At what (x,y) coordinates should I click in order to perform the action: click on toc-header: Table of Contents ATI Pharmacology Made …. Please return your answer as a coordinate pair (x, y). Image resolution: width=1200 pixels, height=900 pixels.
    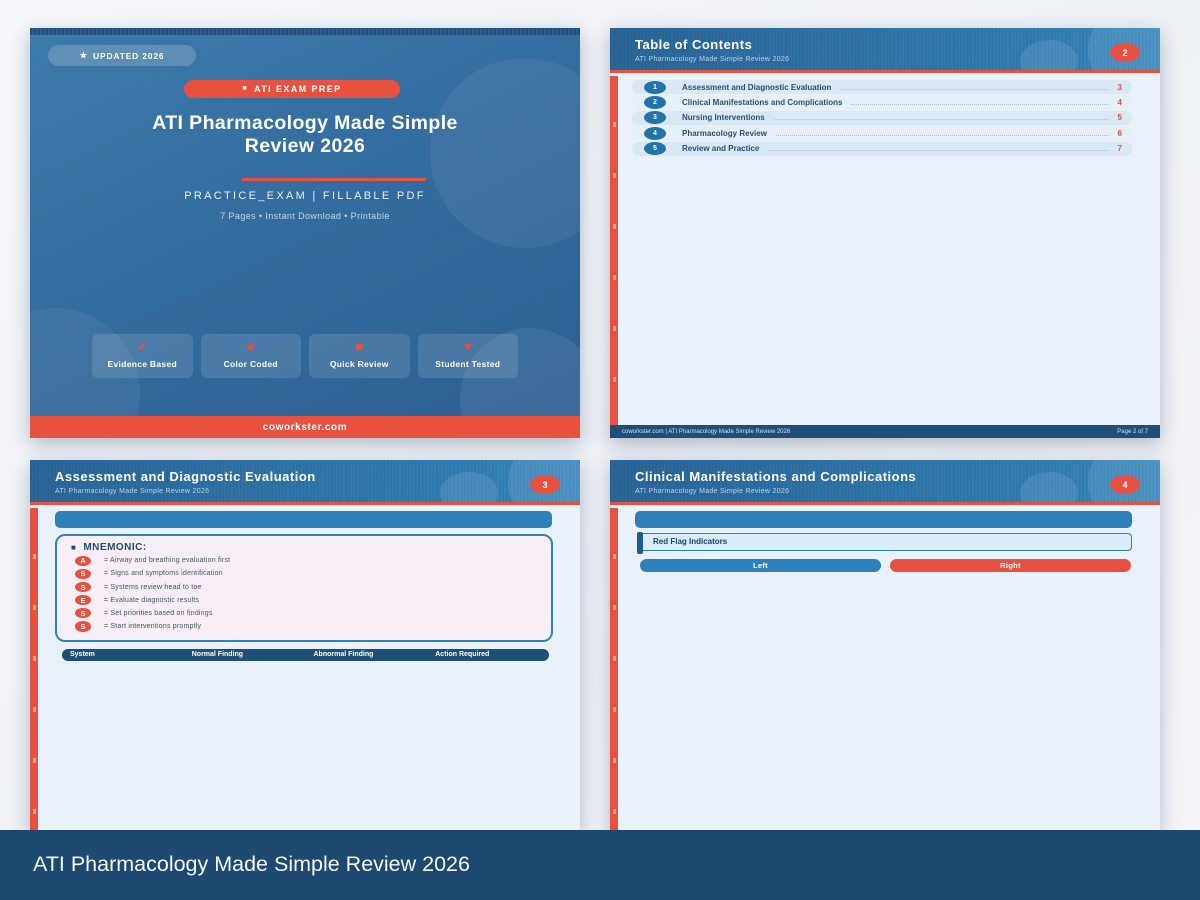
    Looking at the image, I should click on (885, 50).